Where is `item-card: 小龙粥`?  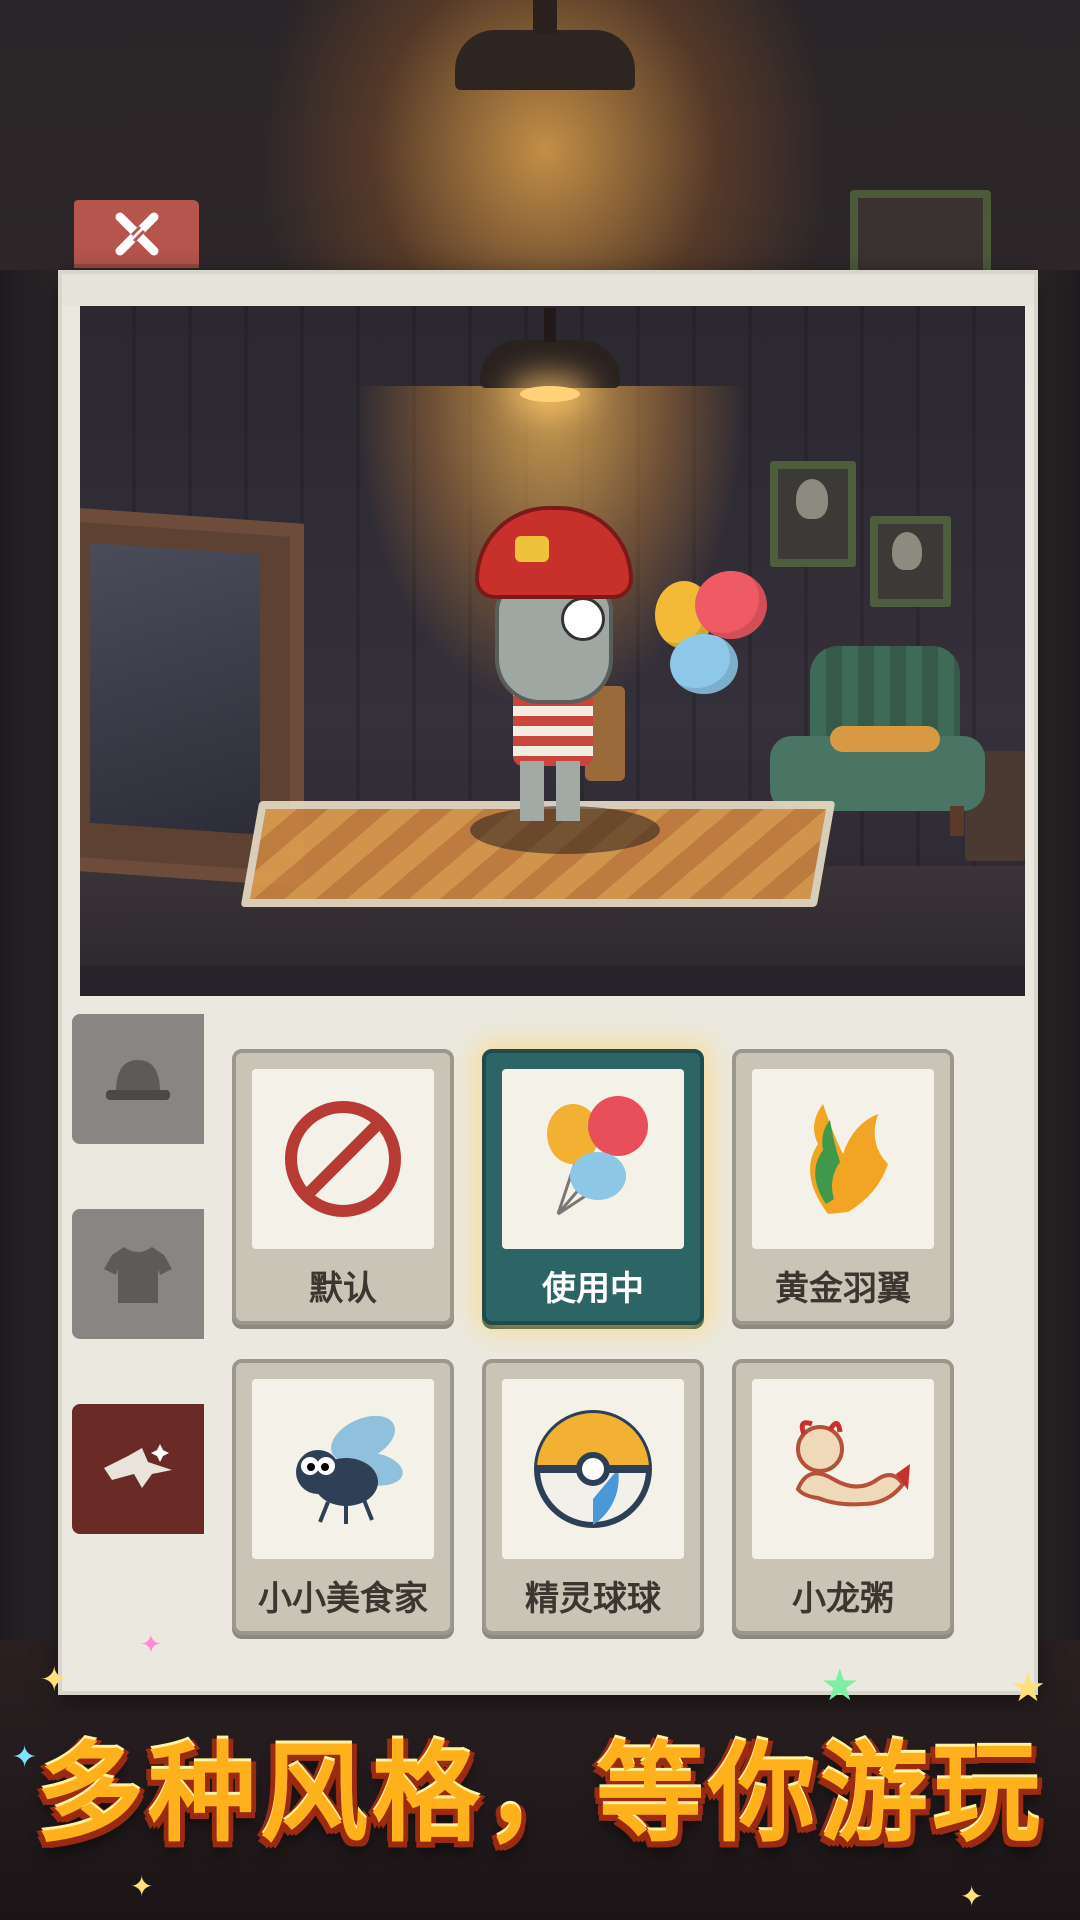
item-card: 小龙粥 is located at coordinates (843, 1497).